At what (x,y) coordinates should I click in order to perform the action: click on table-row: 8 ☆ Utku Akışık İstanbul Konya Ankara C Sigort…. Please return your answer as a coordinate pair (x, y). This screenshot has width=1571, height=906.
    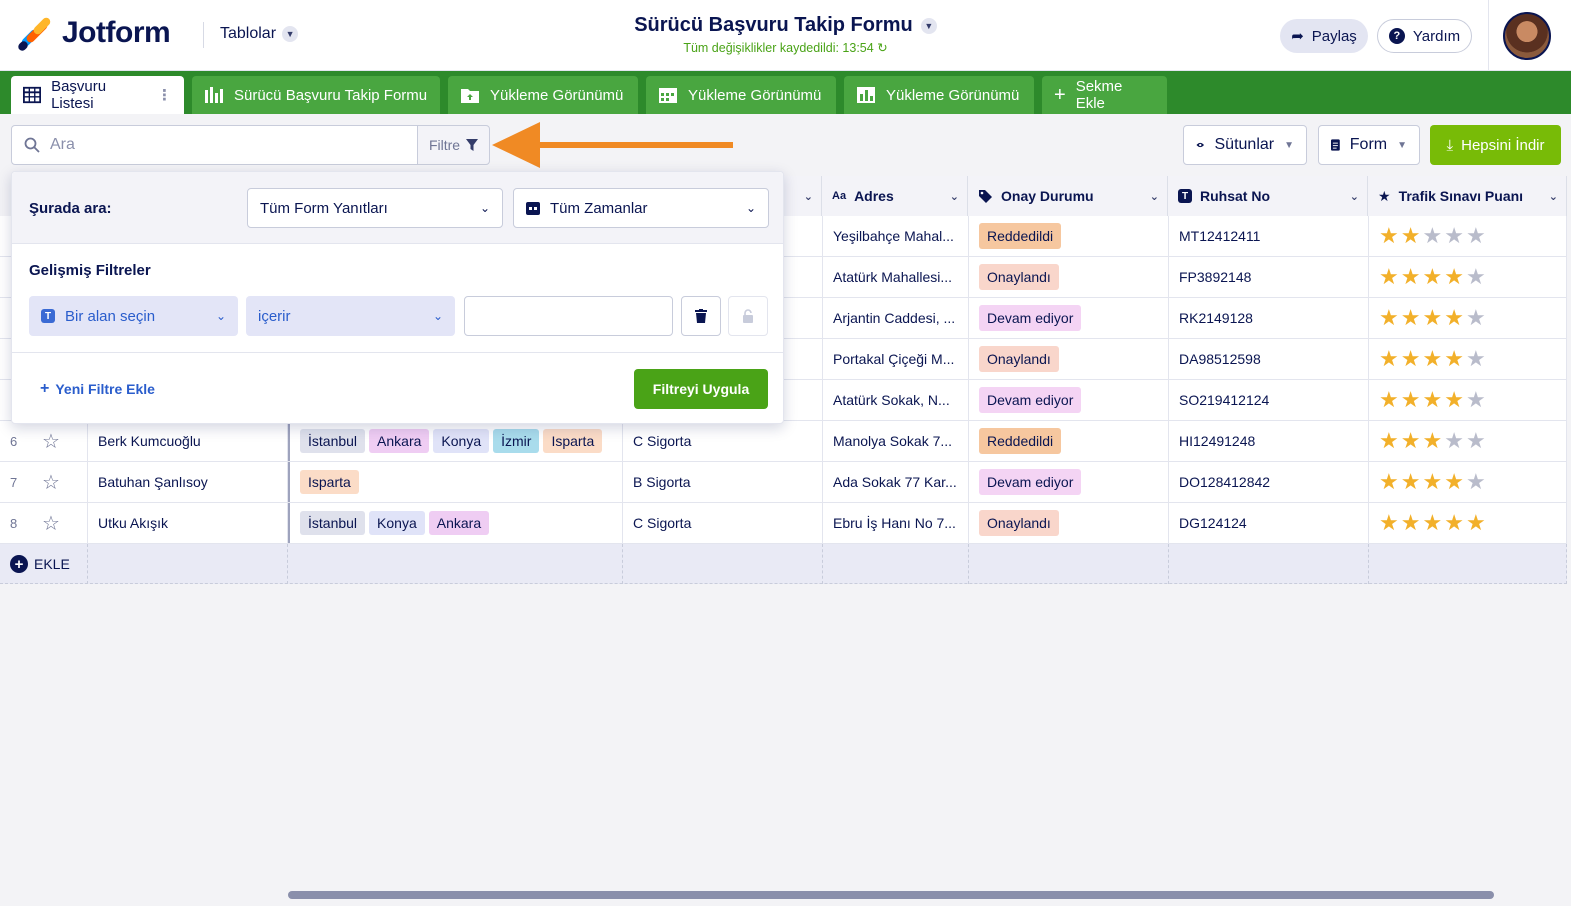
    Looking at the image, I should click on (783, 523).